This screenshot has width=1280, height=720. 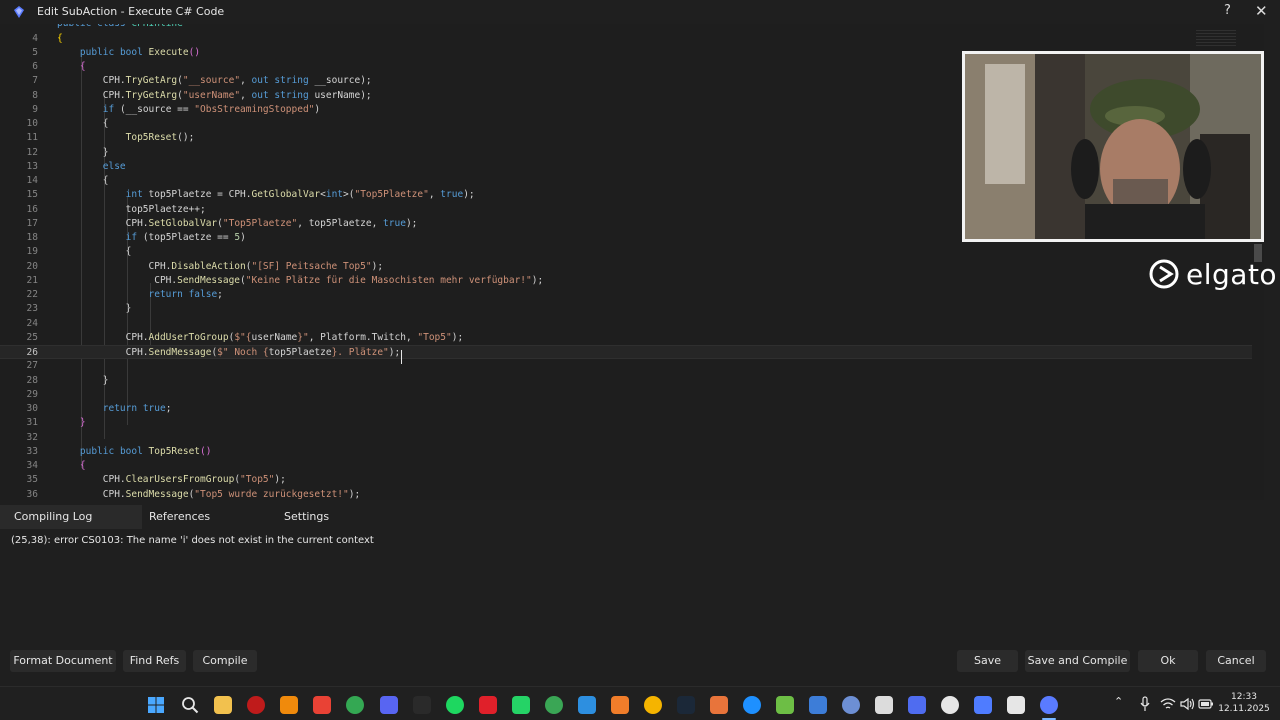 I want to click on code-token: SendMessage, so click(x=180, y=353).